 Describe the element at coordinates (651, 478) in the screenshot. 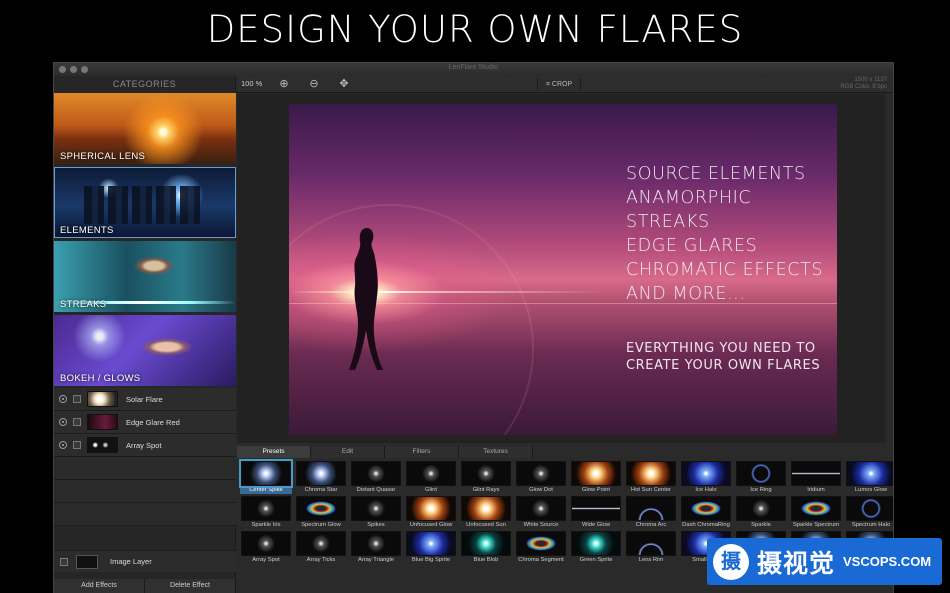

I see `preset-item: Hot Sun Center` at that location.